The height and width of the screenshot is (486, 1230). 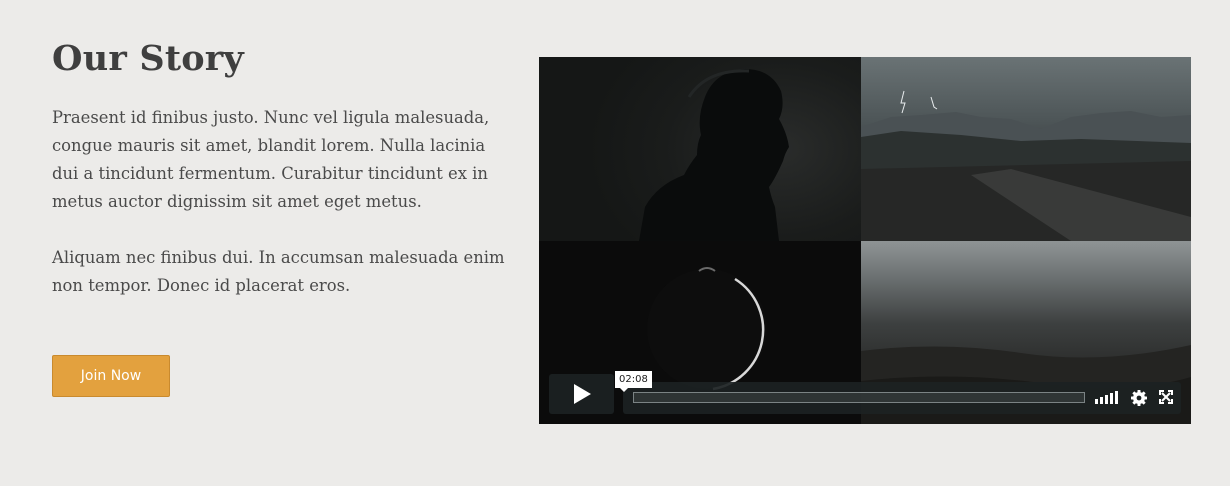 I want to click on control-bar, so click(x=902, y=398).